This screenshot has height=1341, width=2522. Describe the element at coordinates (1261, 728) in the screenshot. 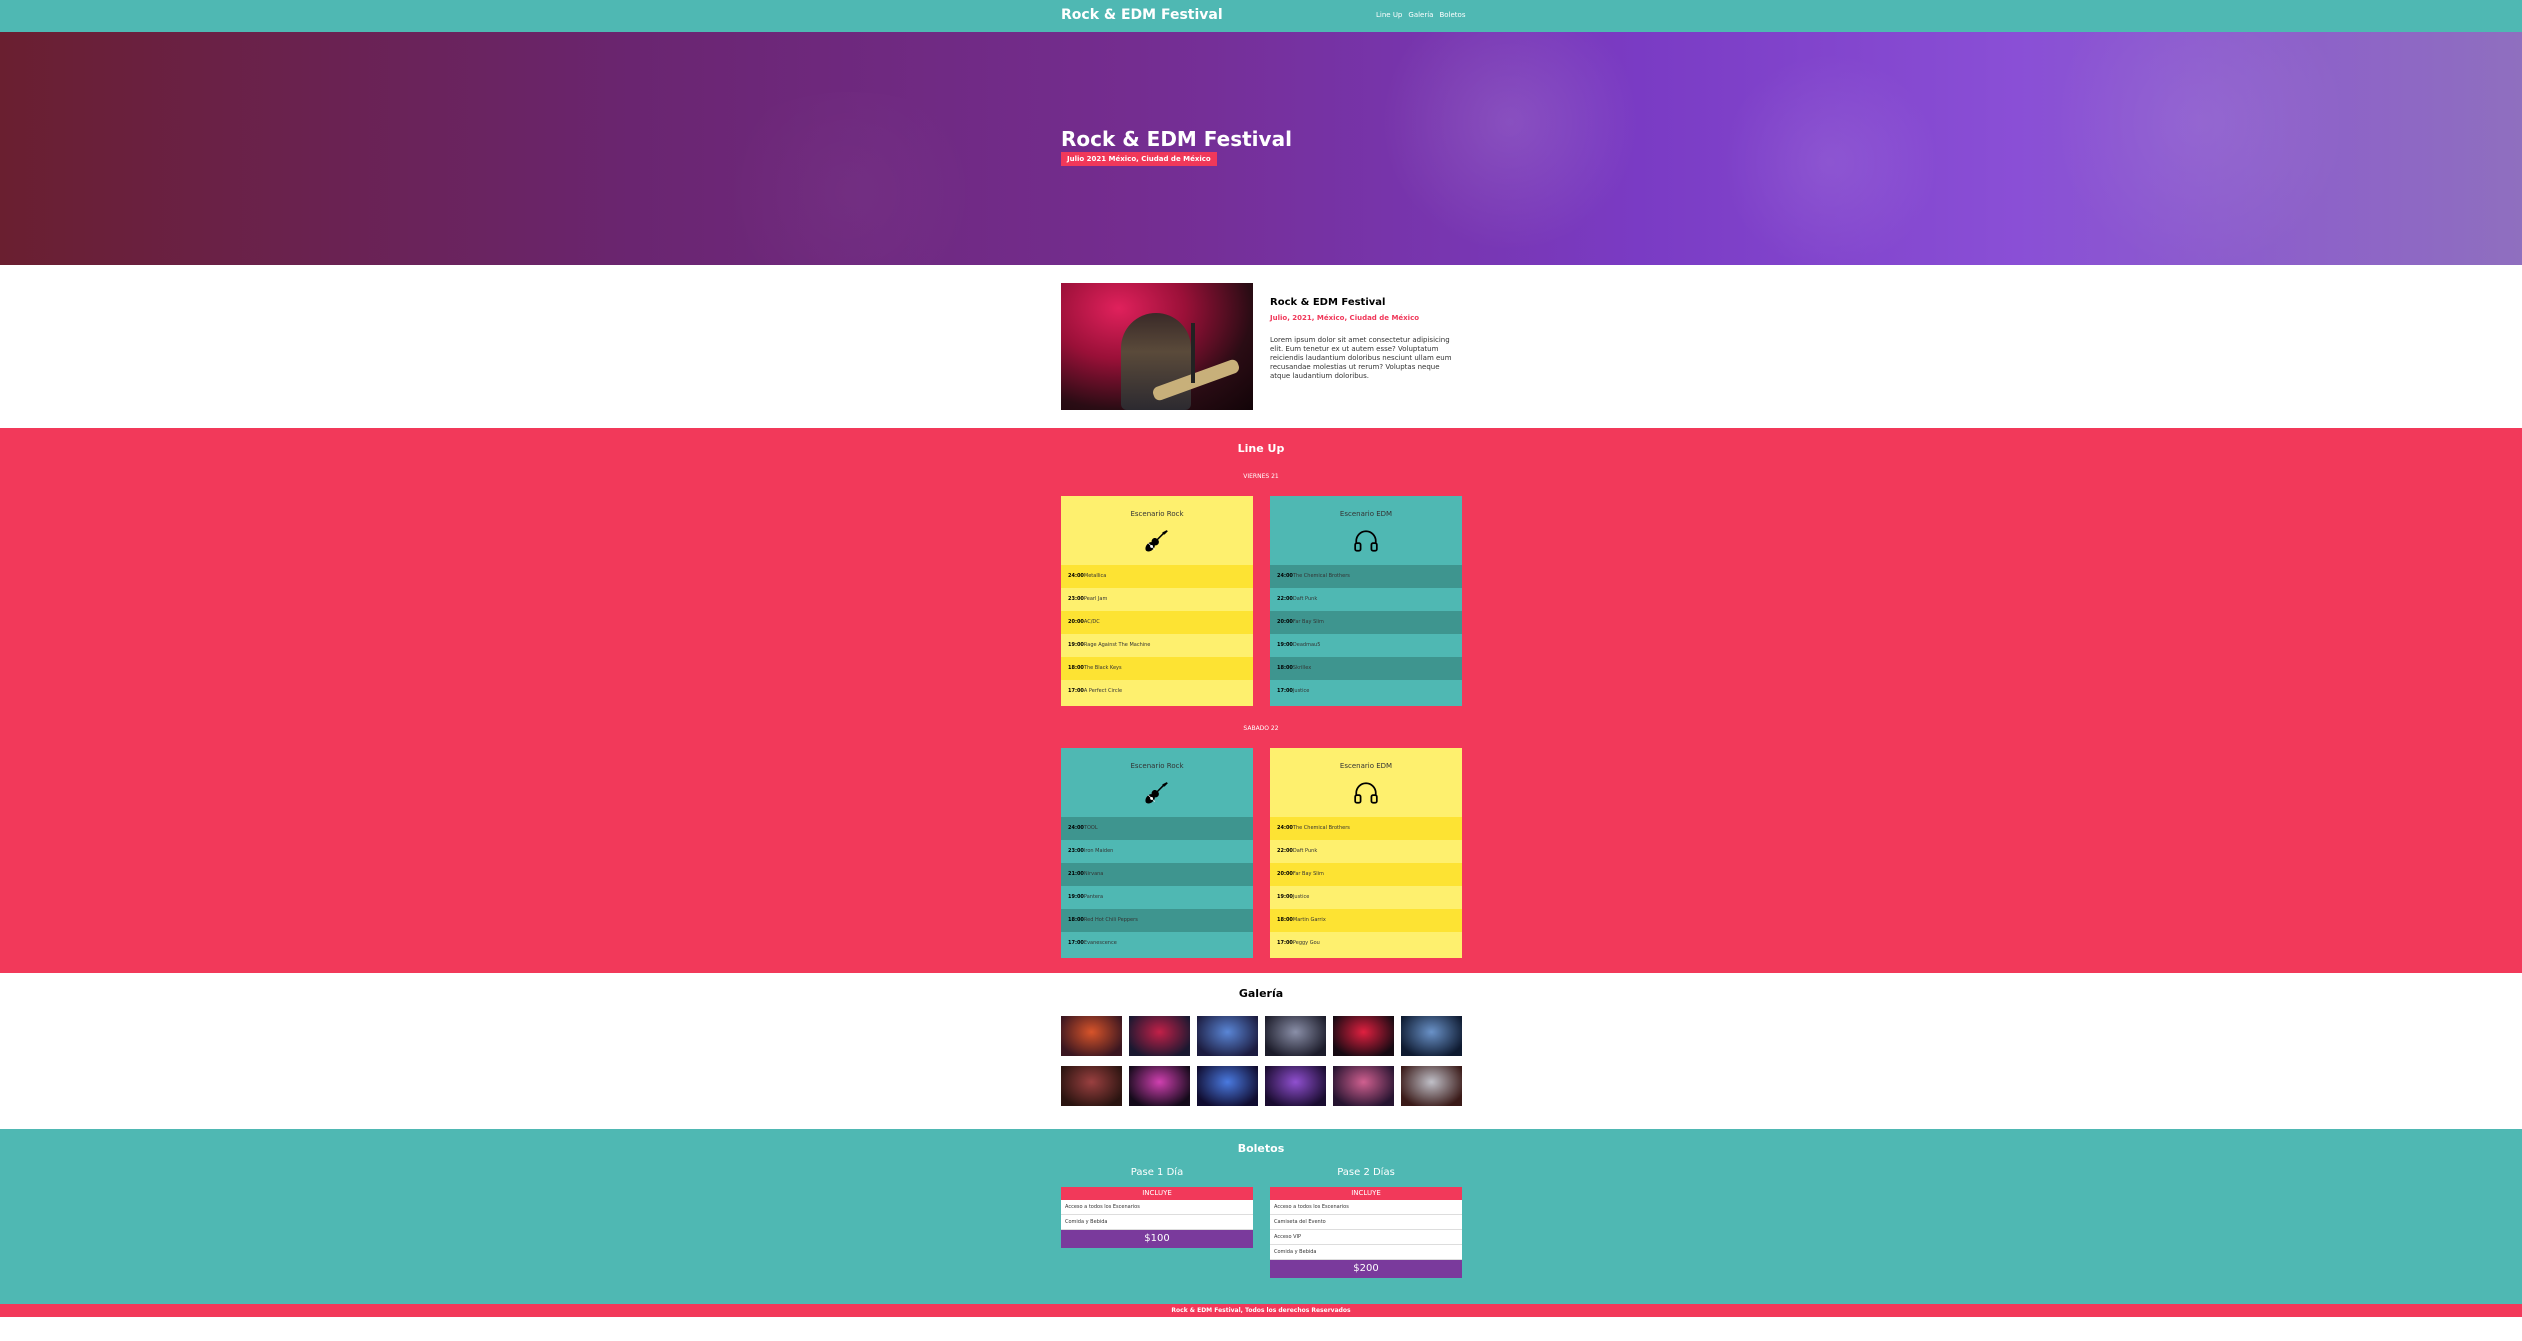

I see `lineup-day-label: SABADO 22` at that location.